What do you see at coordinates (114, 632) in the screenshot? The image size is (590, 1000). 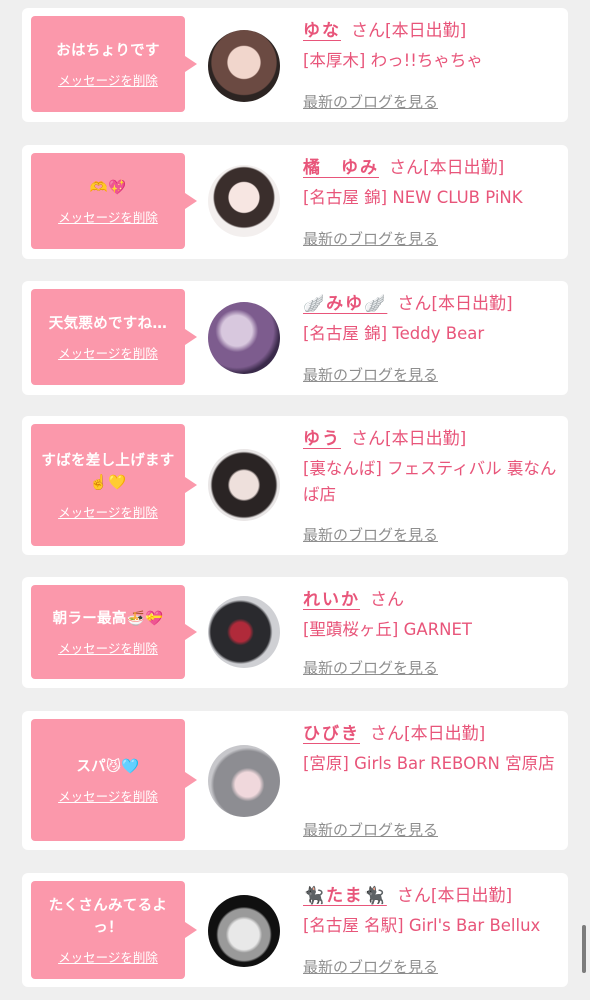 I see `message-bubble: 朝ラー最高🍜💝 メッセージを削除` at bounding box center [114, 632].